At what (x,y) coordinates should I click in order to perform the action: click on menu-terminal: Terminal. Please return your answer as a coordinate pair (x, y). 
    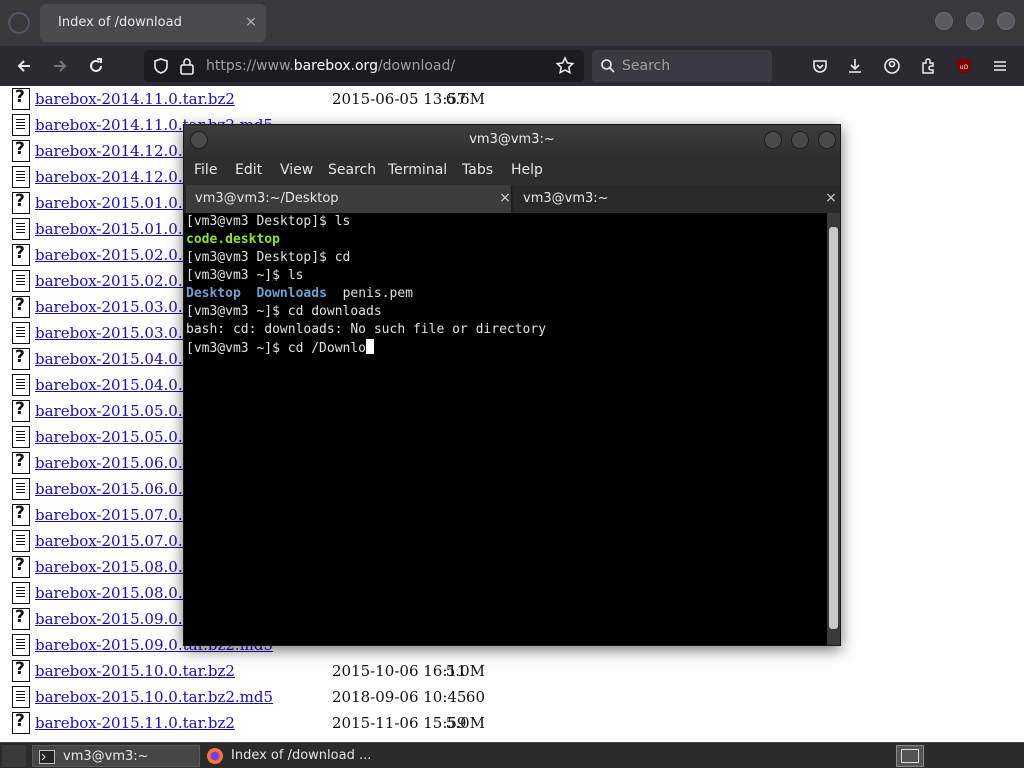
    Looking at the image, I should click on (417, 170).